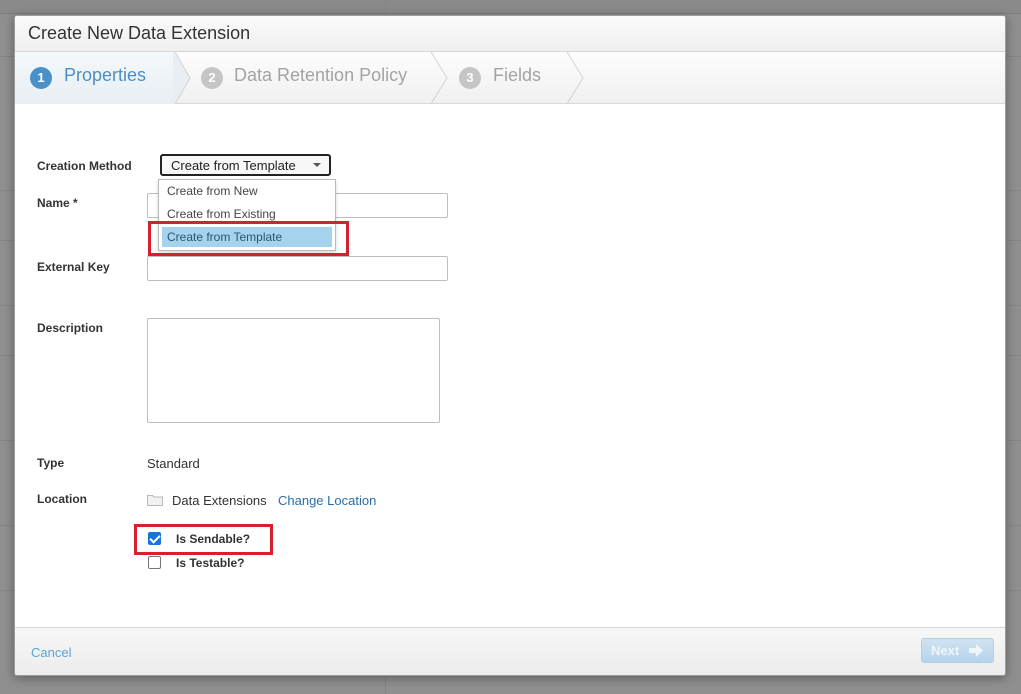 Image resolution: width=1021 pixels, height=694 pixels. I want to click on creation-method-value: Create from Template, so click(233, 165).